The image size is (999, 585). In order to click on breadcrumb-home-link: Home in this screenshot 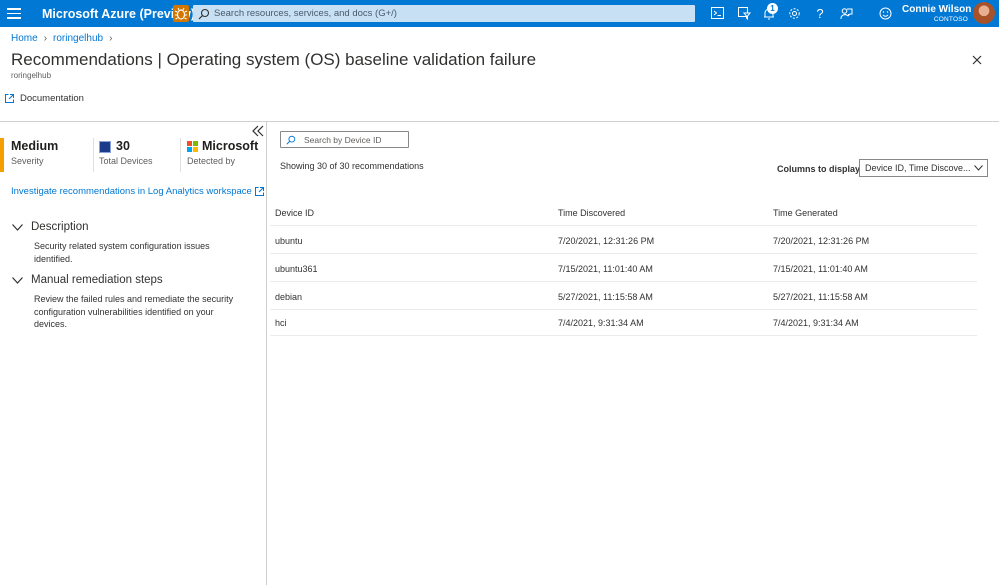, I will do `click(24, 38)`.